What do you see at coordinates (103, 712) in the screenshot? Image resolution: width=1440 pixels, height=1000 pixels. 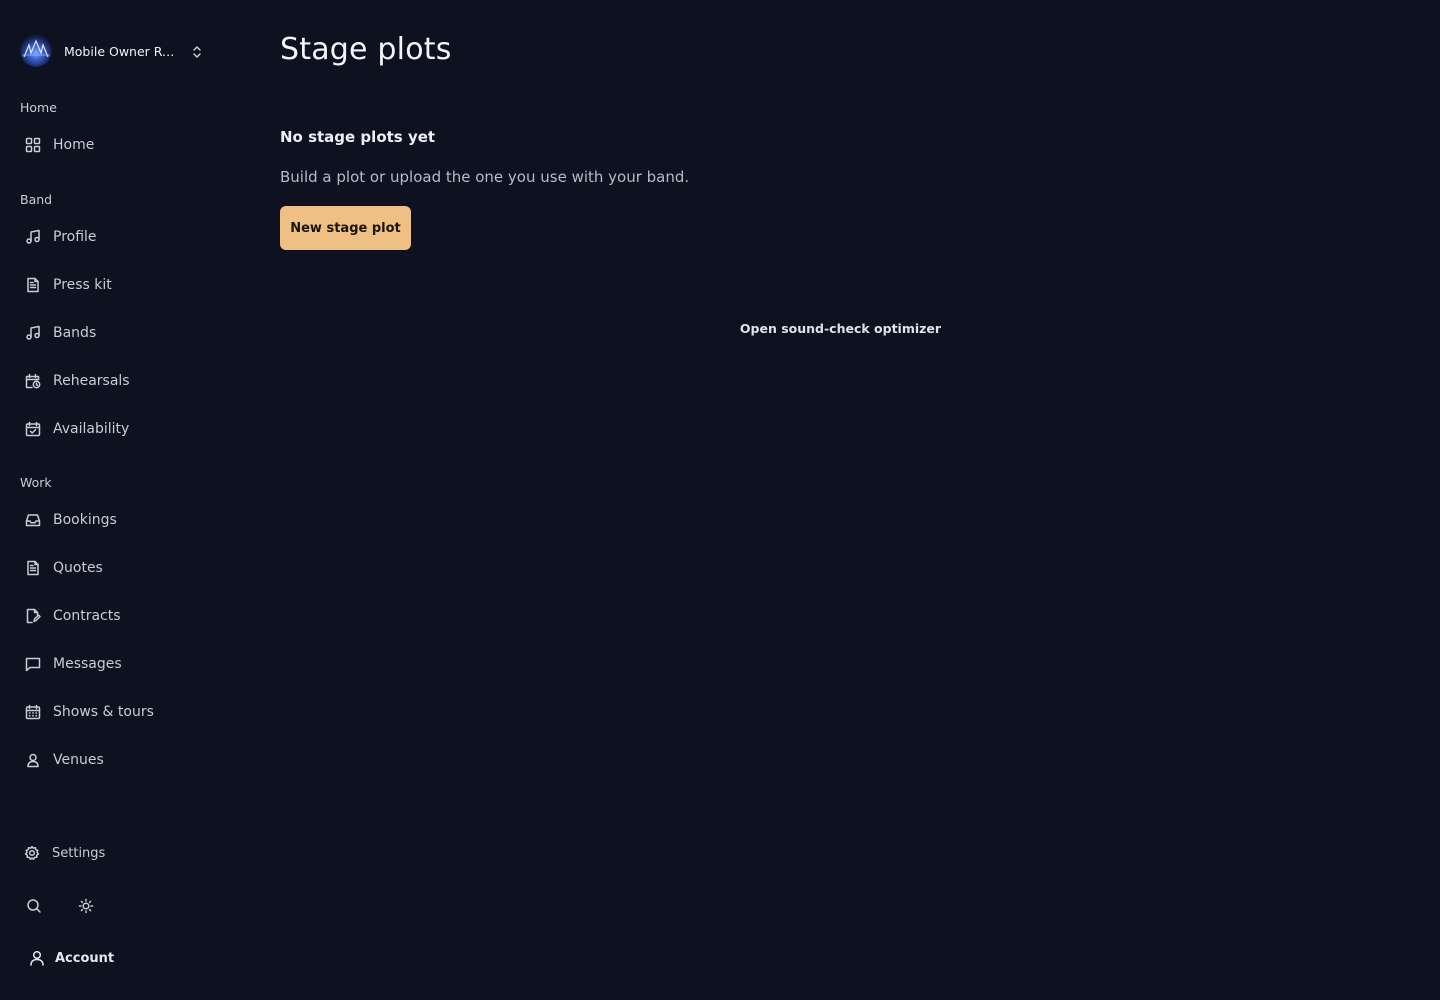 I see `sidebar-item-label: Shows & tours` at bounding box center [103, 712].